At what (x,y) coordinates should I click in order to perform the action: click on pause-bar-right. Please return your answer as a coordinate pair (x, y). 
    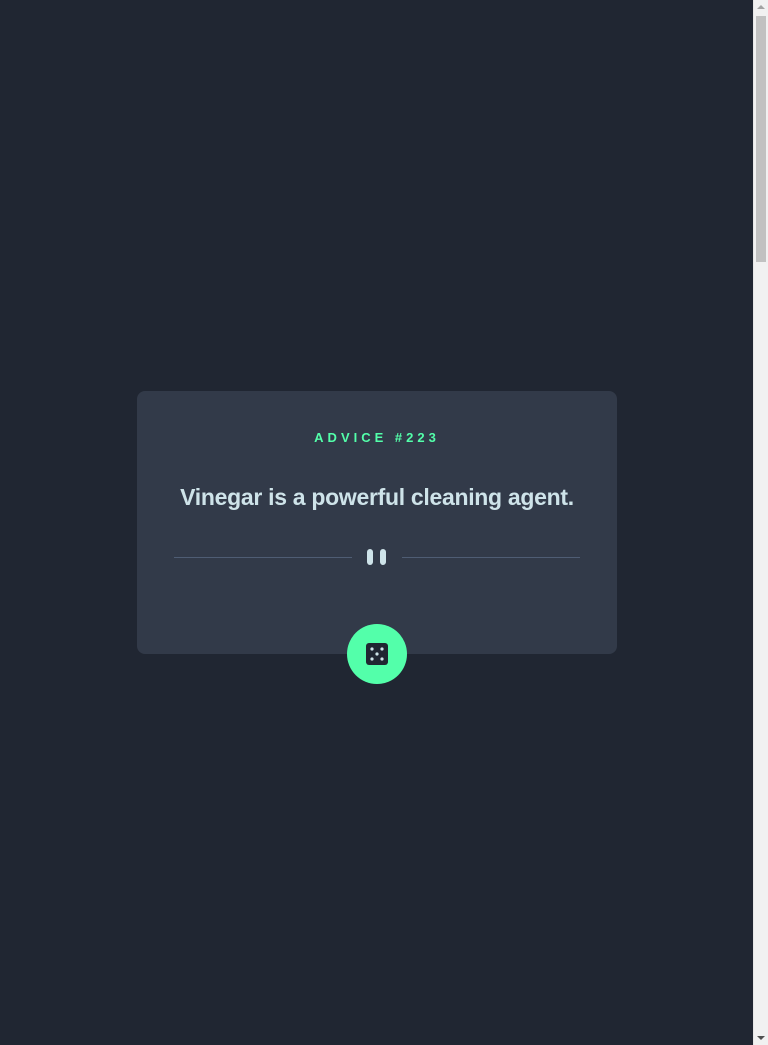
    Looking at the image, I should click on (383, 557).